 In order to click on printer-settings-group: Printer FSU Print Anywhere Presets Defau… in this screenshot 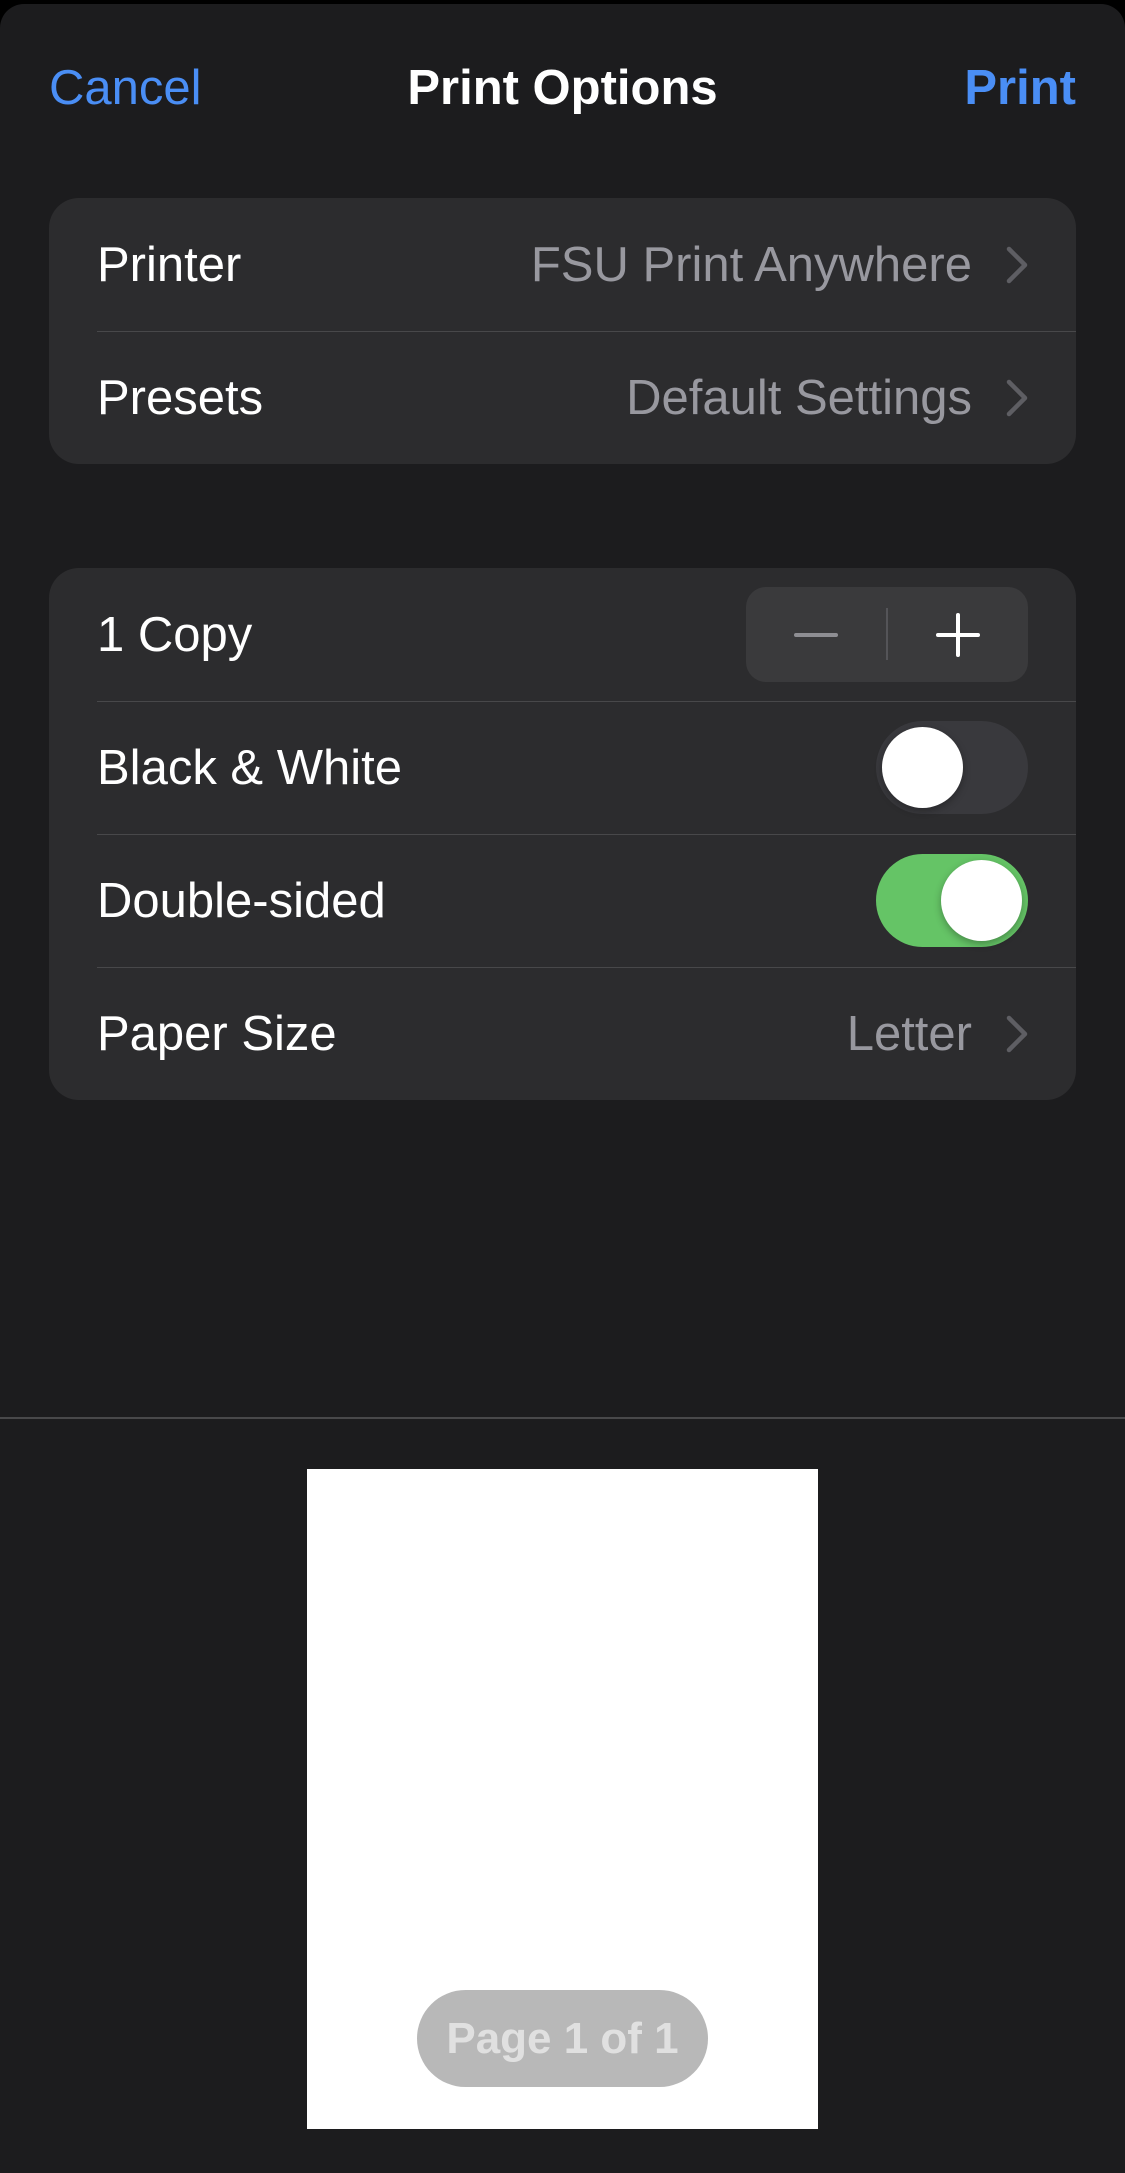, I will do `click(562, 331)`.